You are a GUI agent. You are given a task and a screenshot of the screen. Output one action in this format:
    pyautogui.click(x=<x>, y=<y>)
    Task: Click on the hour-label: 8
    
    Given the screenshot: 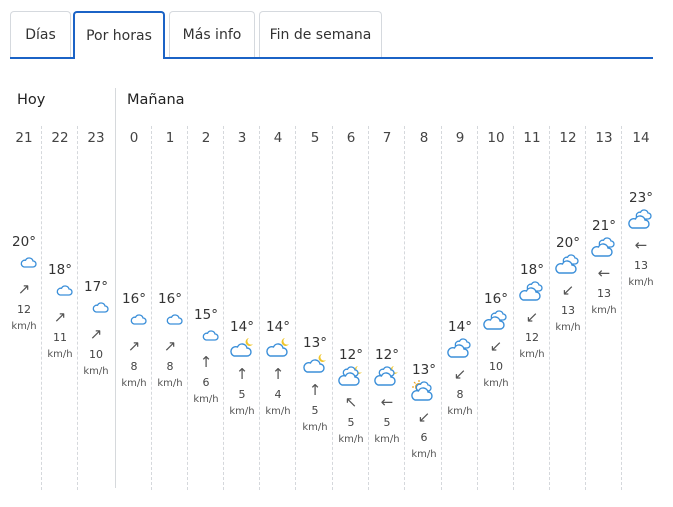 What is the action you would take?
    pyautogui.click(x=424, y=138)
    